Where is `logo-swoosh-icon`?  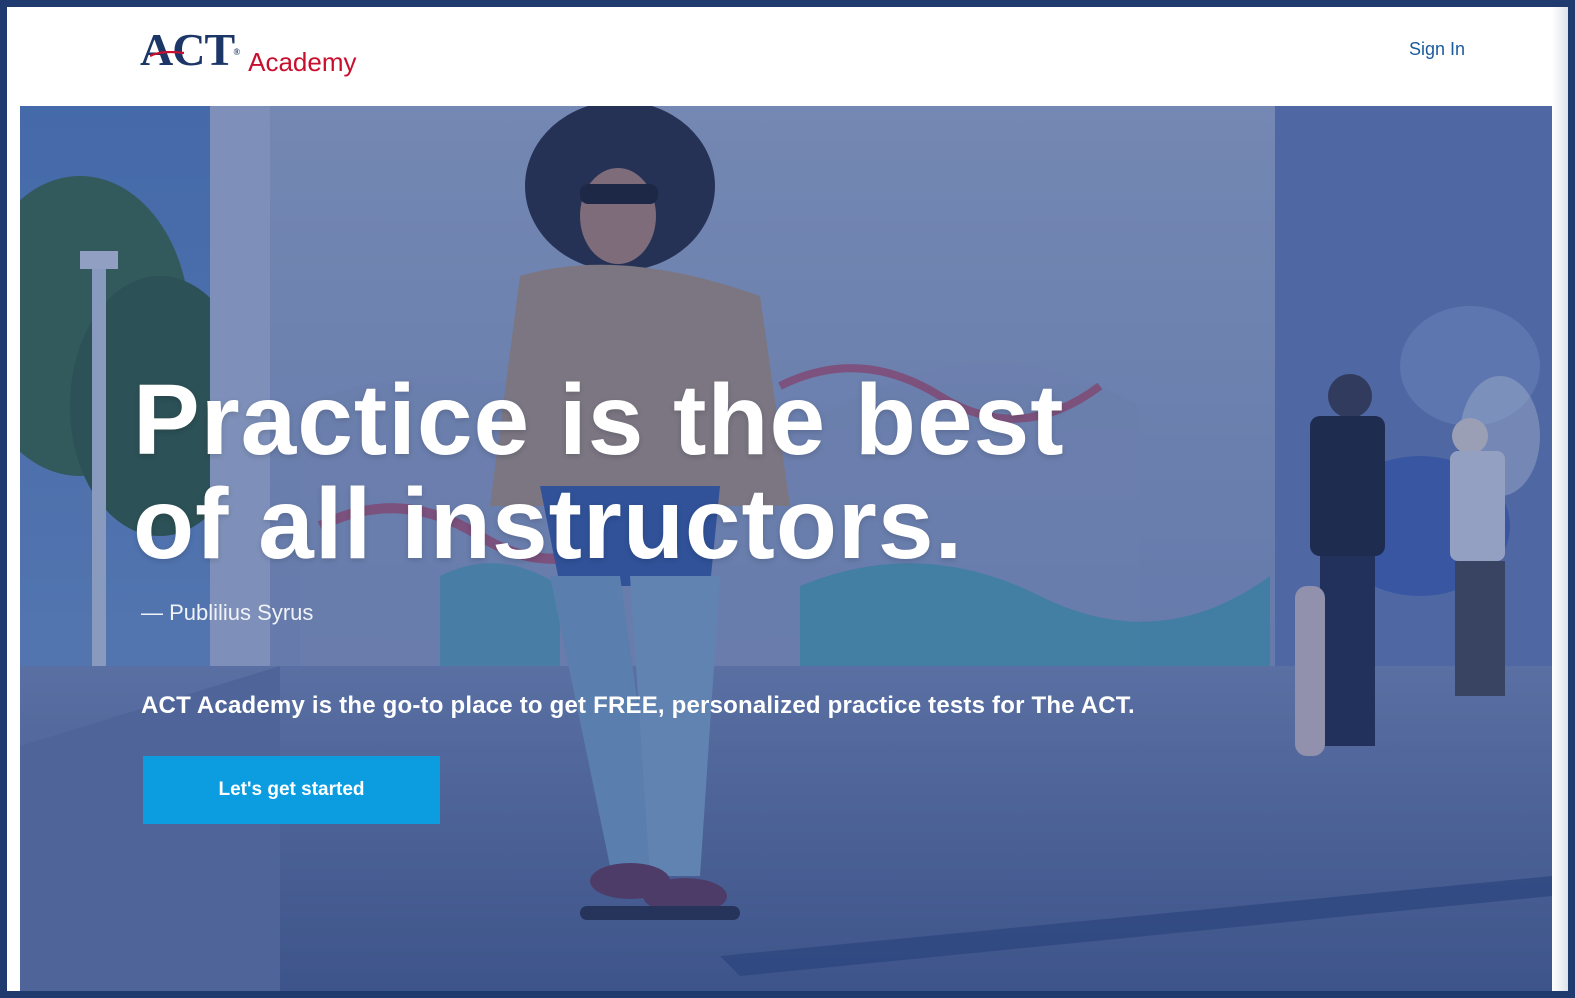 logo-swoosh-icon is located at coordinates (167, 54).